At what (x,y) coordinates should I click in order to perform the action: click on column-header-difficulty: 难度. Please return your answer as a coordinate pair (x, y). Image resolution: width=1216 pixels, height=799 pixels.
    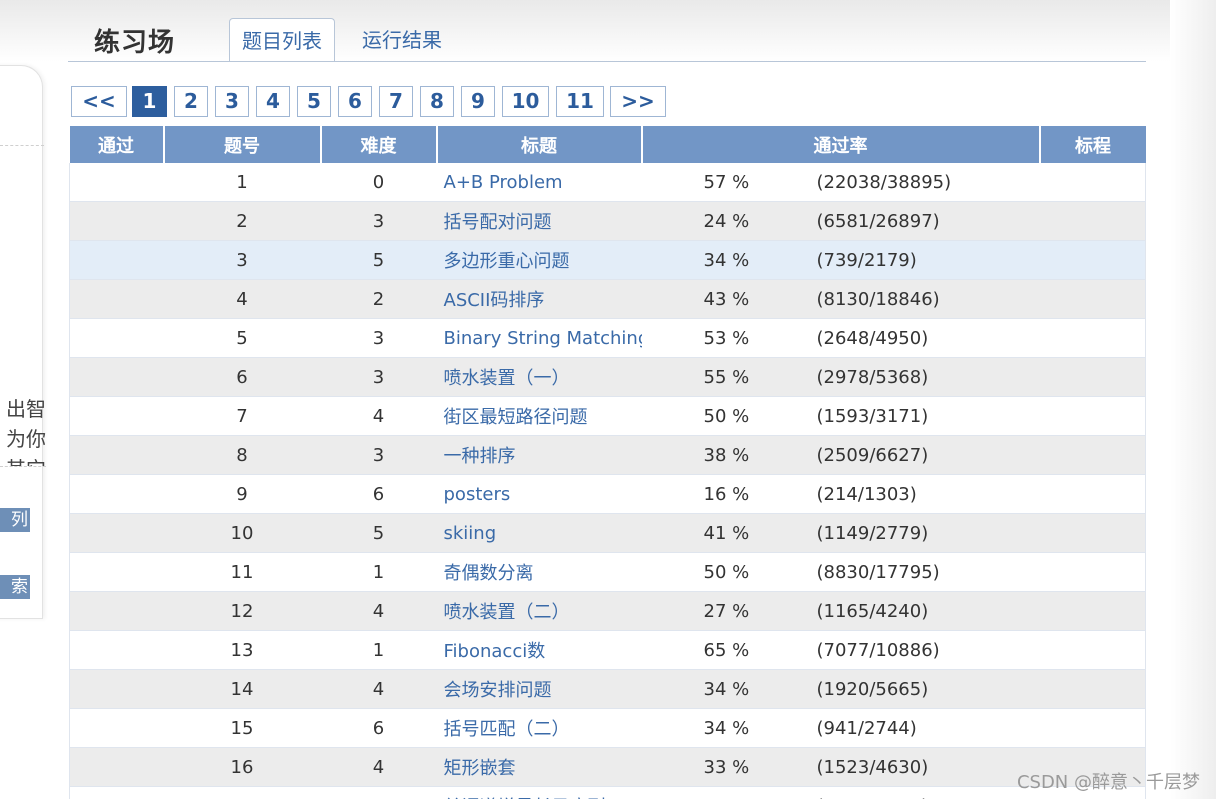
    Looking at the image, I should click on (378, 144).